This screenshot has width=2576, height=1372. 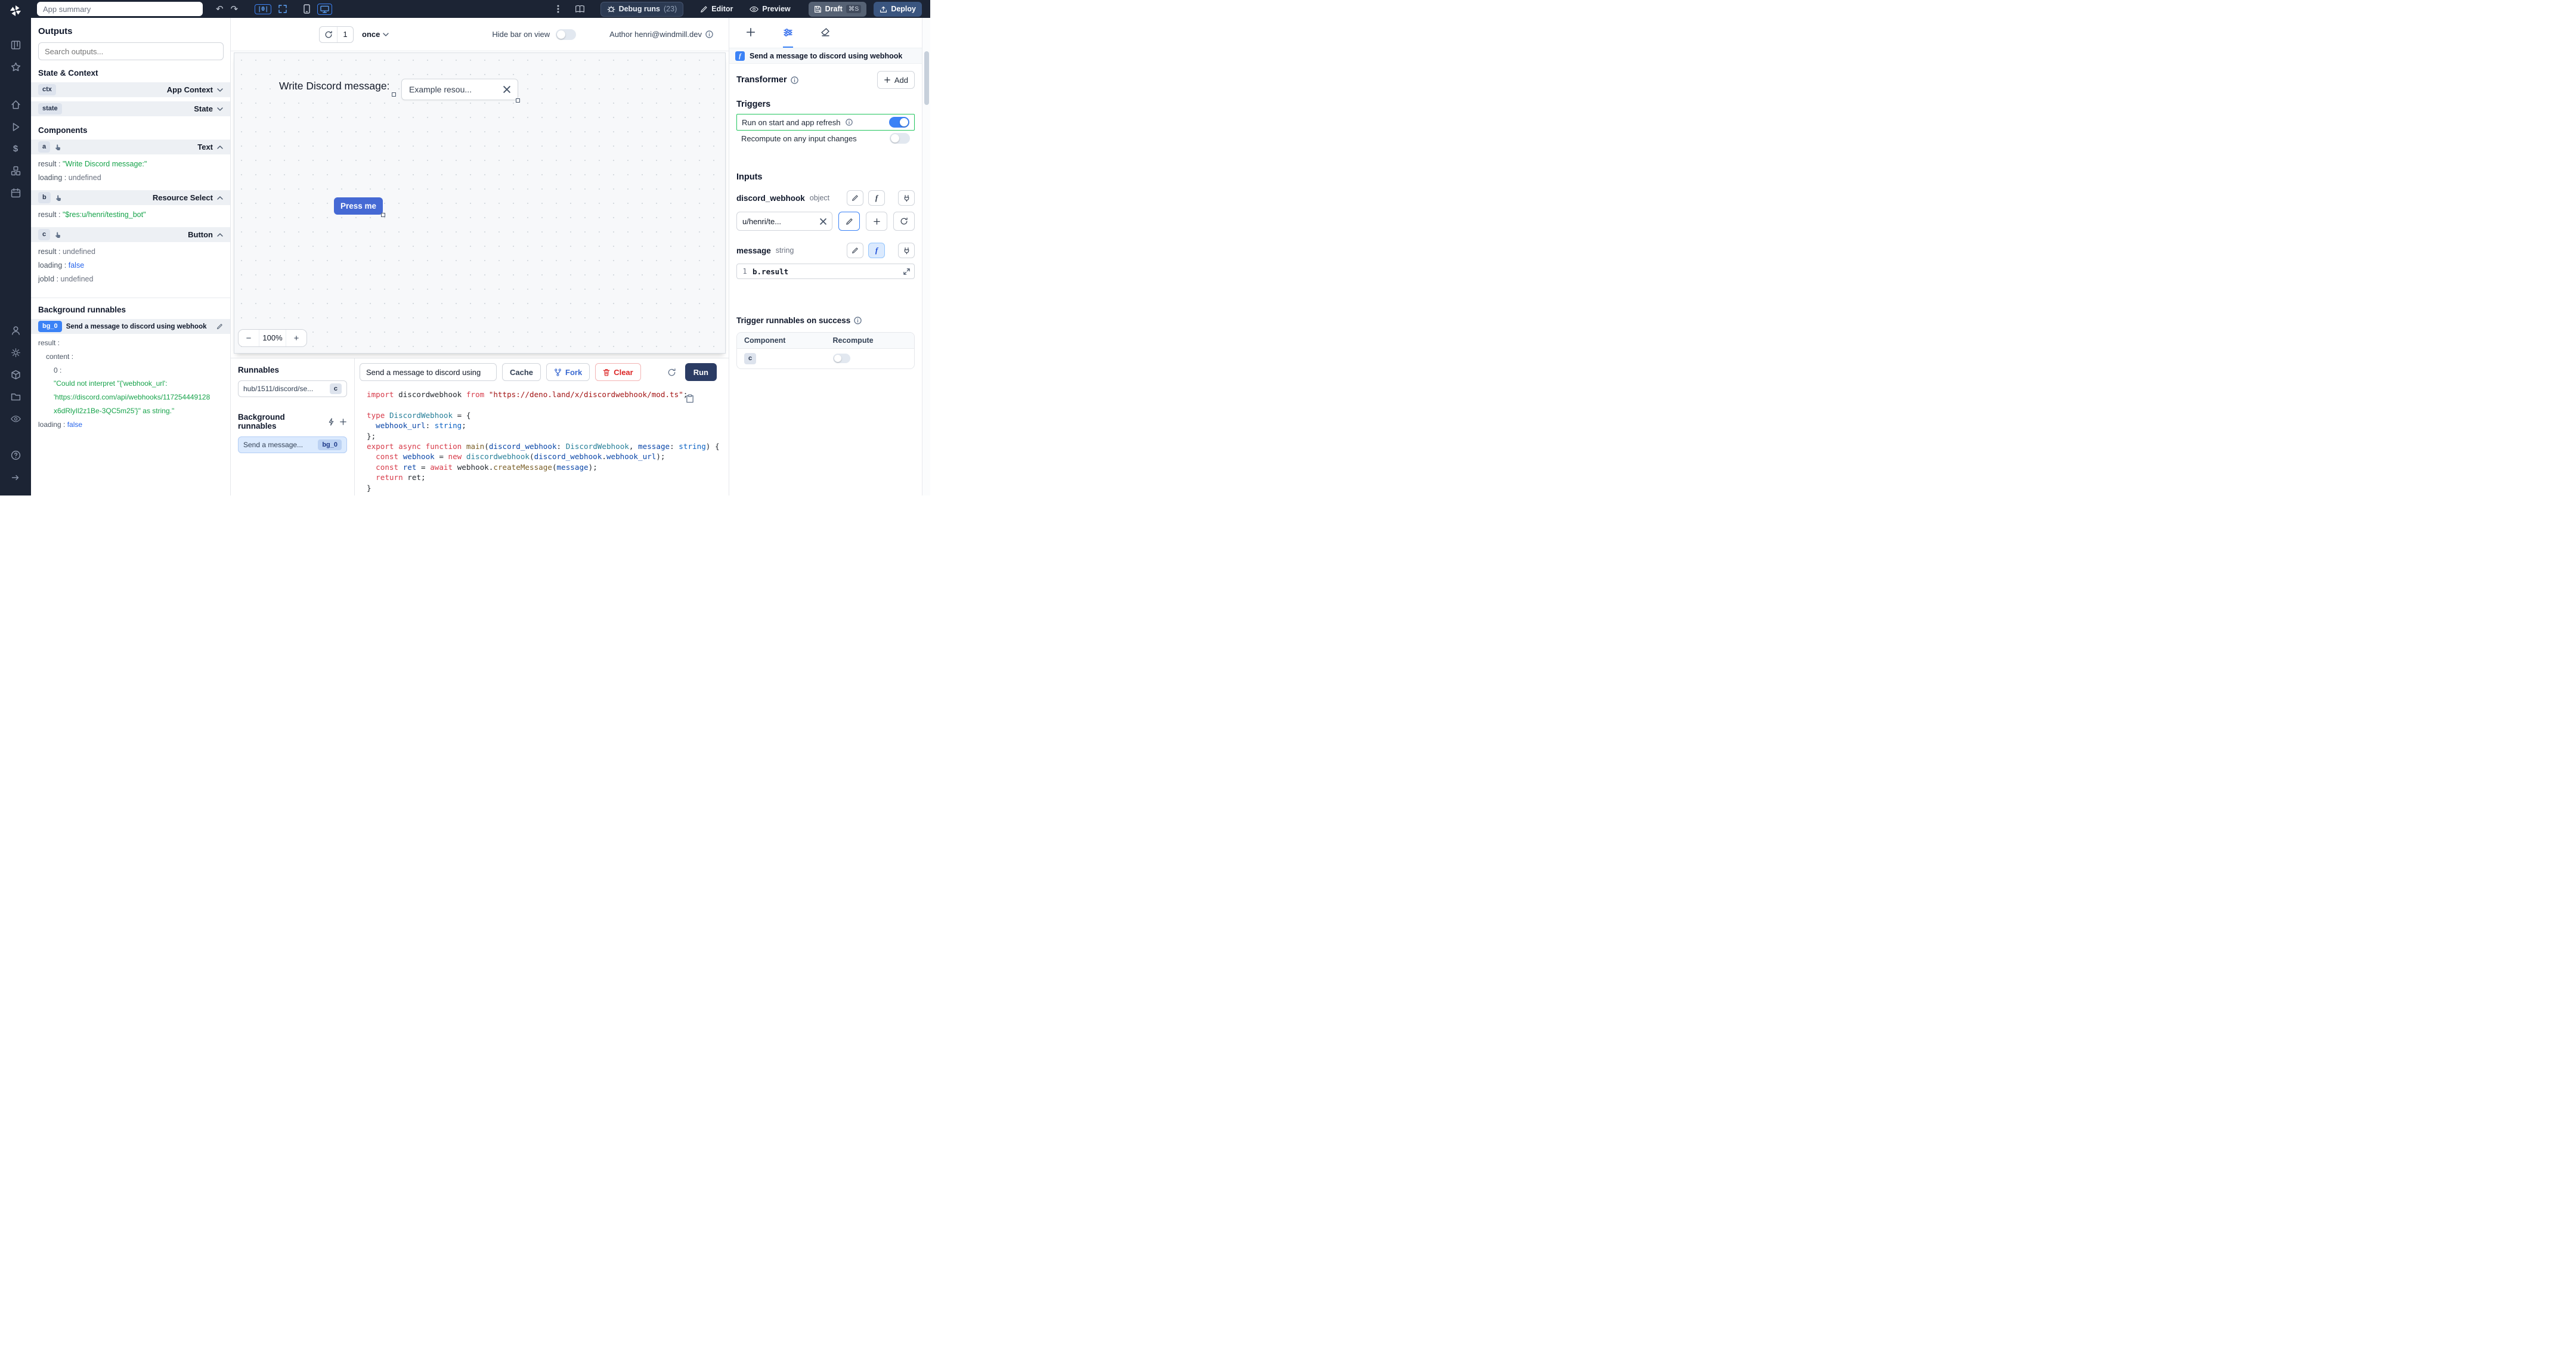 I want to click on edit-resource-button, so click(x=849, y=221).